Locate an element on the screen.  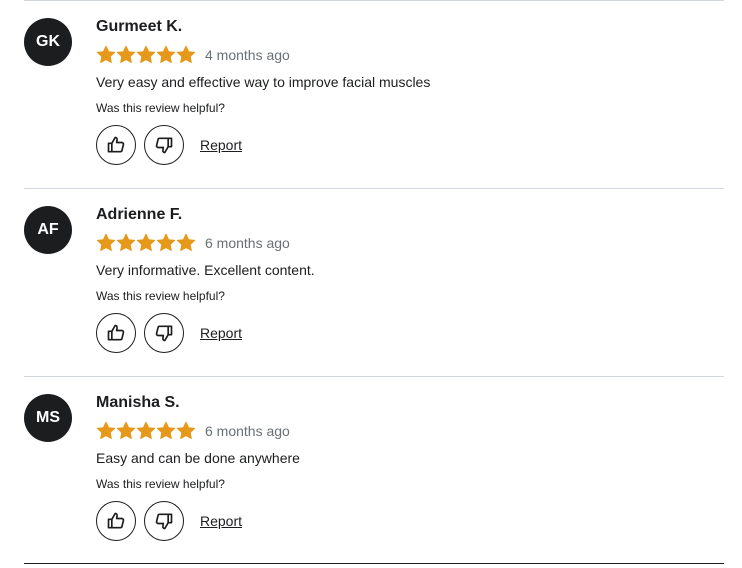
avatar: AF is located at coordinates (48, 230).